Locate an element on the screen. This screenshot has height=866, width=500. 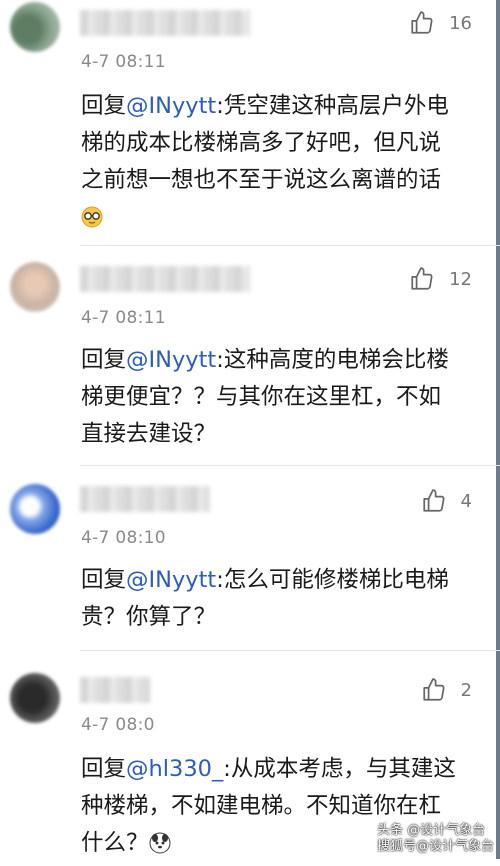
like-count: 12 is located at coordinates (460, 279).